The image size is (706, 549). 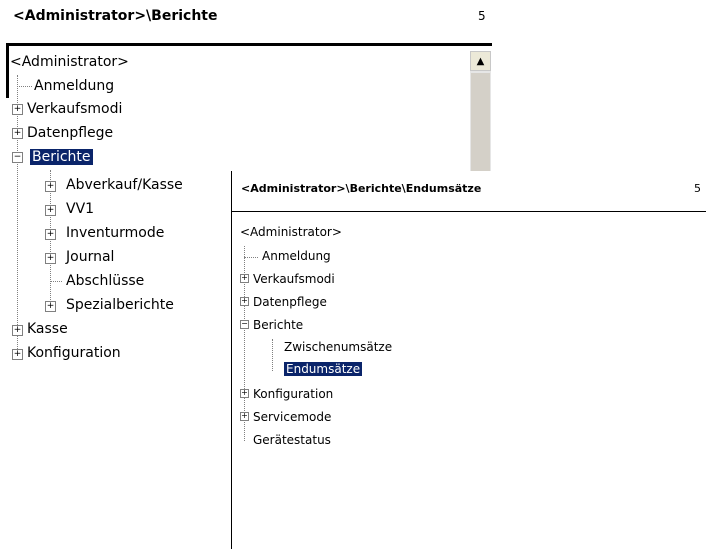 What do you see at coordinates (249, 44) in the screenshot?
I see `header-divider` at bounding box center [249, 44].